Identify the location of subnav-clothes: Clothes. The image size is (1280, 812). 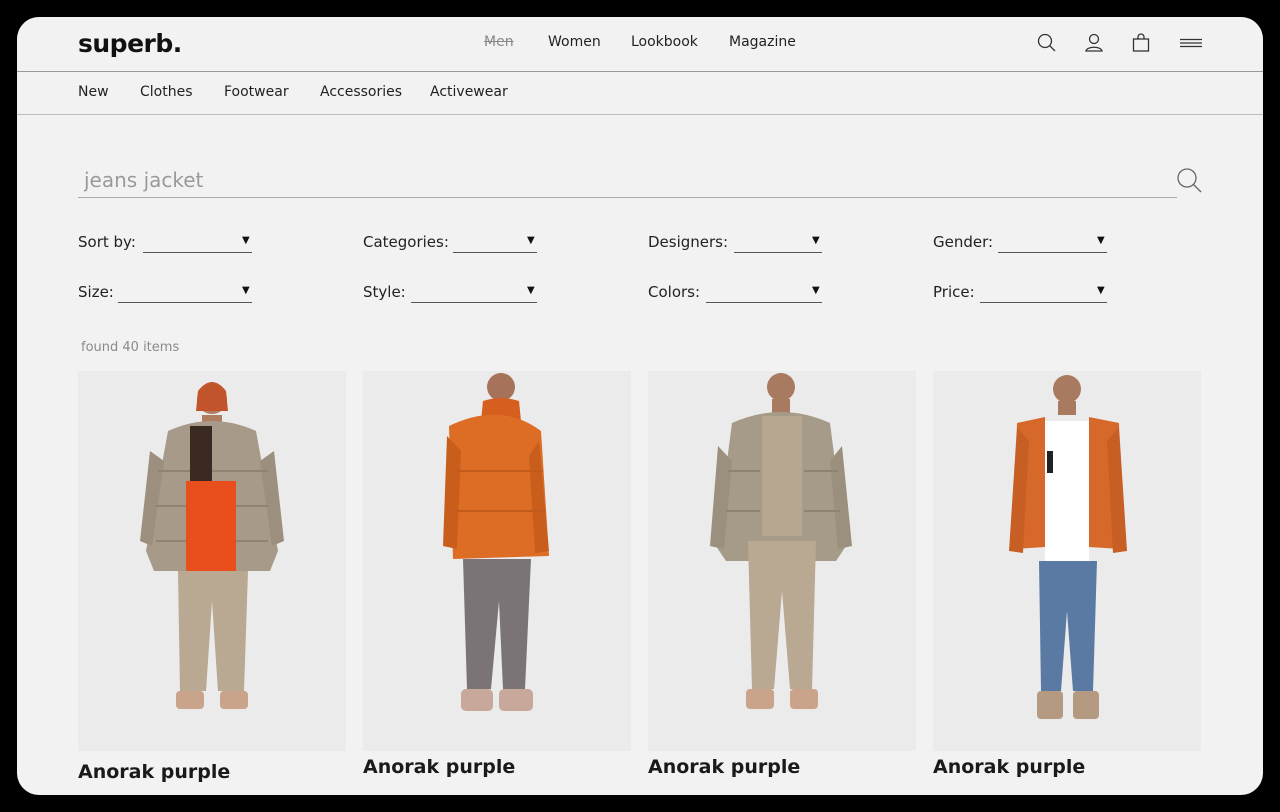
(166, 92).